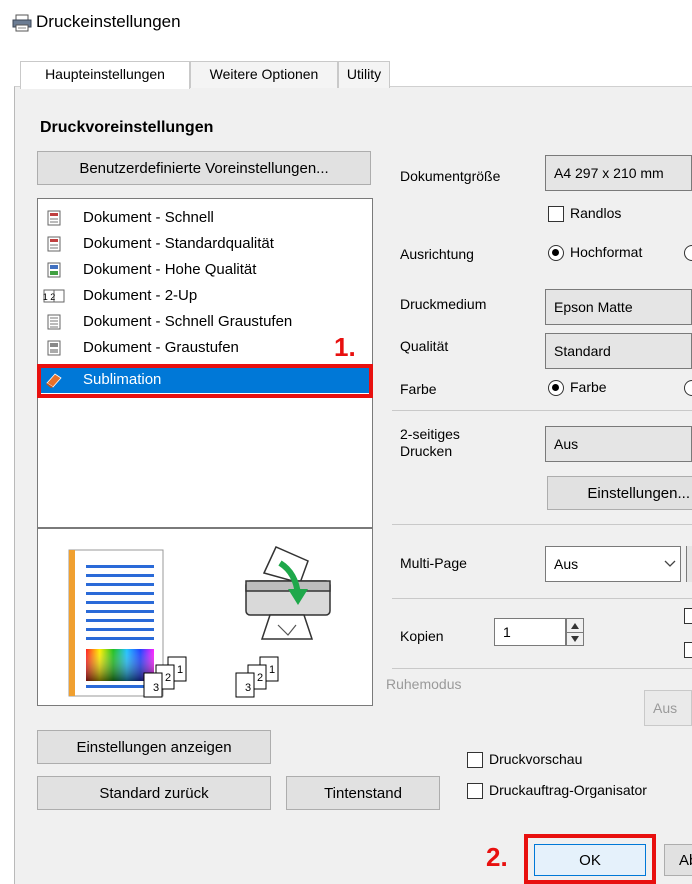  I want to click on printer-icon, so click(22, 23).